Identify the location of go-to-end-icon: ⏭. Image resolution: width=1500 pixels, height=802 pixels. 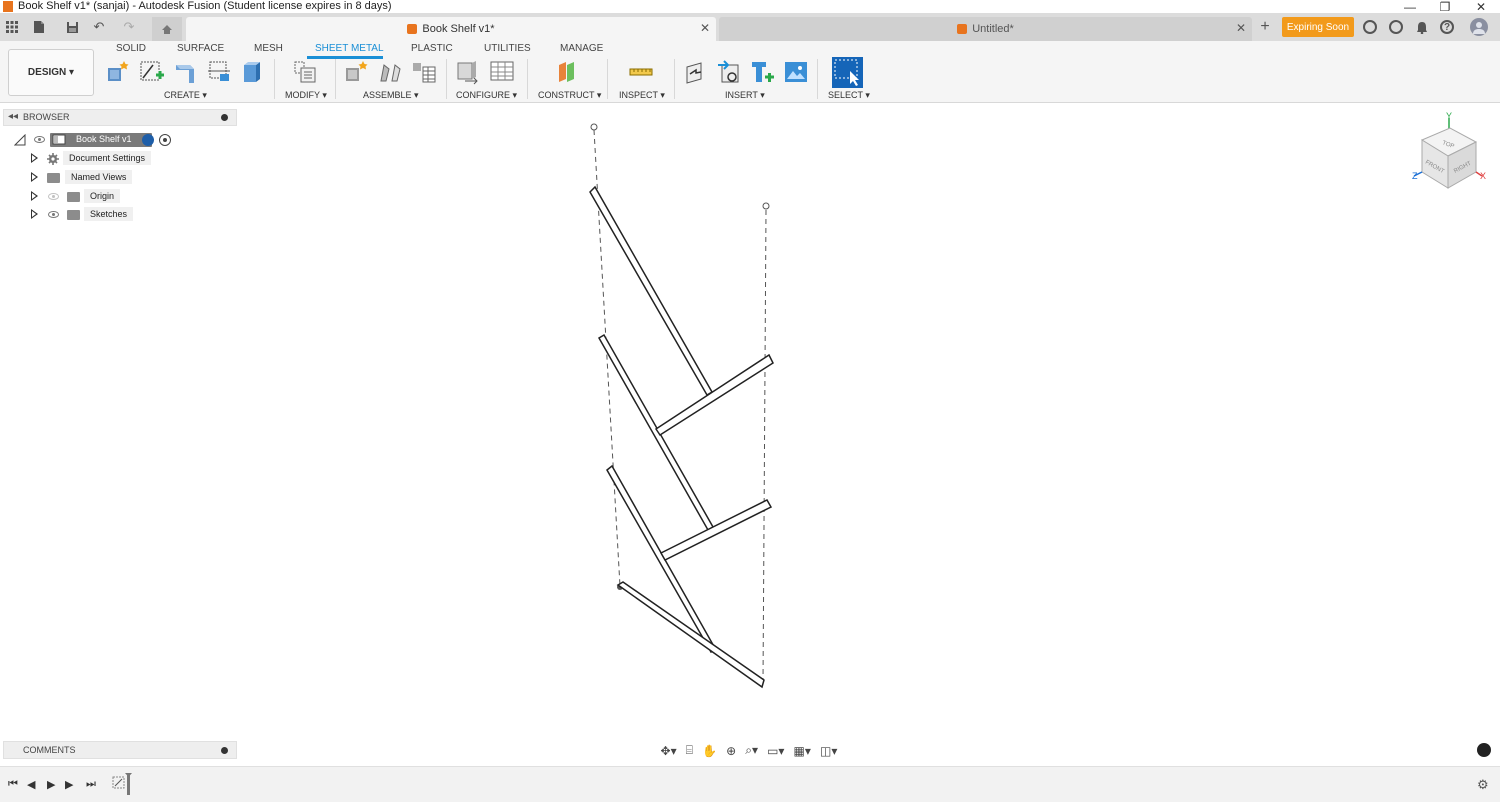
(91, 784).